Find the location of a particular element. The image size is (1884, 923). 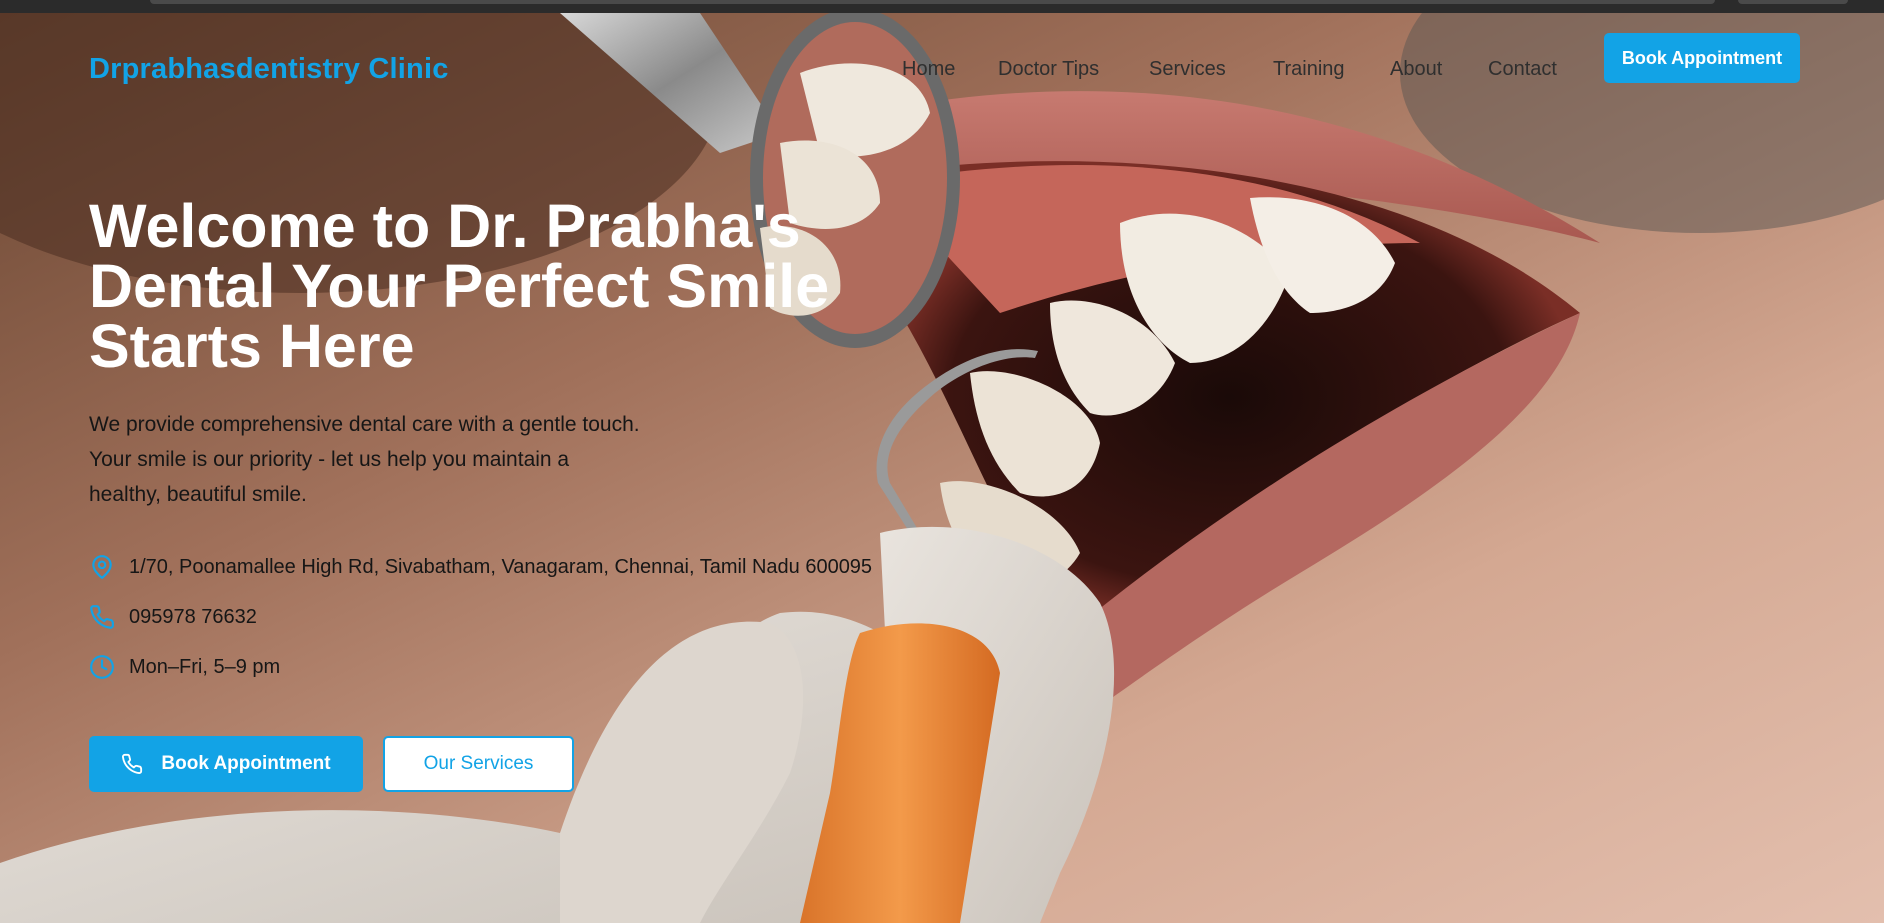

hero-title-line: Welcome to Dr. Prabha's is located at coordinates (445, 226).